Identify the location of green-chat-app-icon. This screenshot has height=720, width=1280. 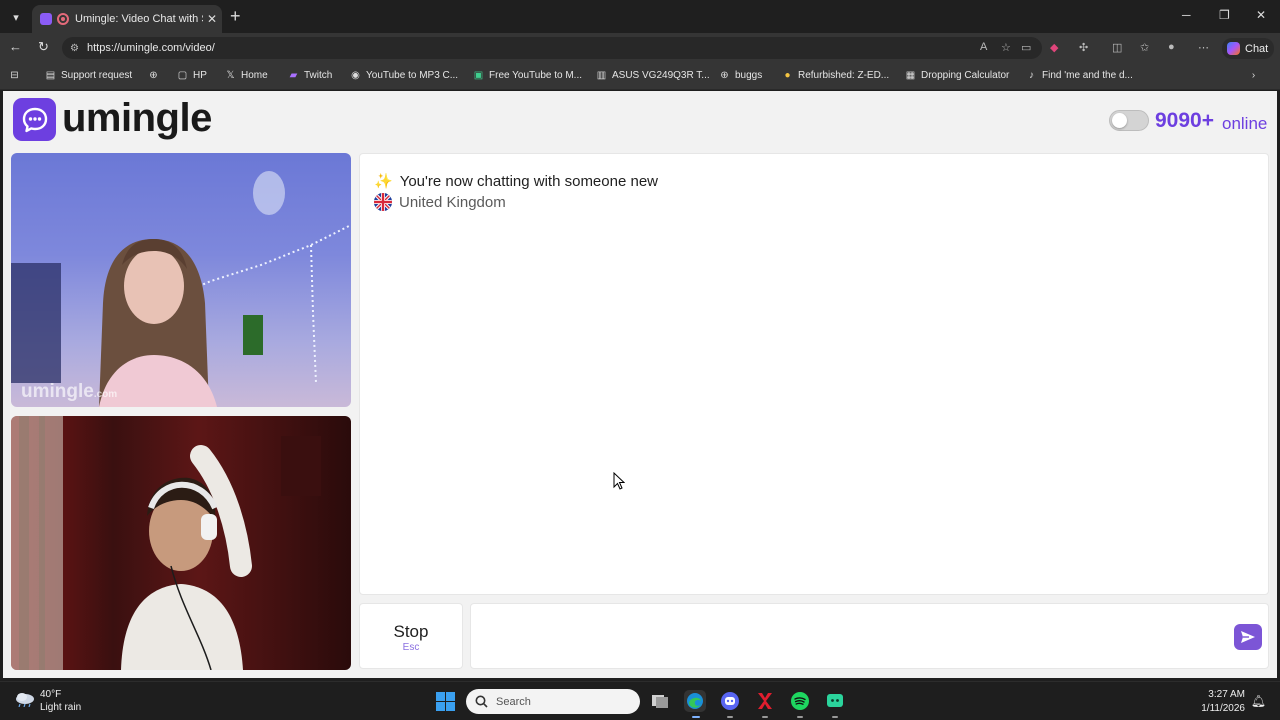
(835, 701).